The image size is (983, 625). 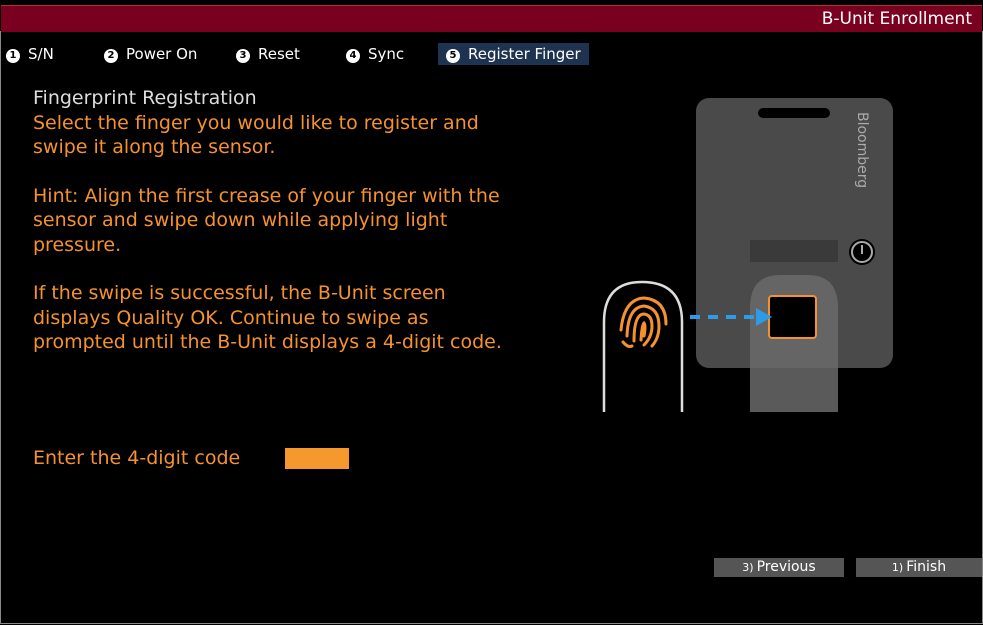 I want to click on title-bar: B-Unit Enrollment, so click(x=491, y=18).